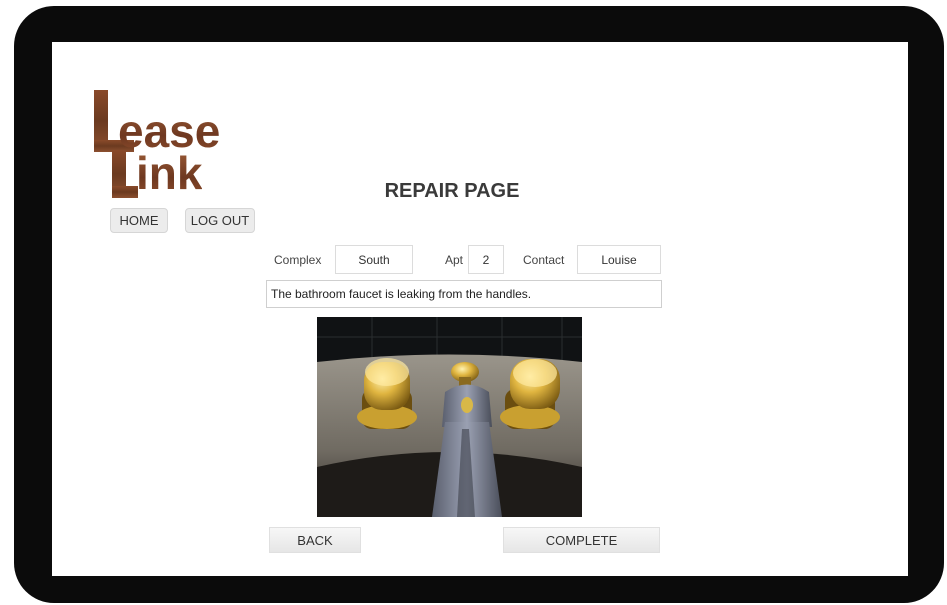 The image size is (947, 605). Describe the element at coordinates (452, 191) in the screenshot. I see `page-title: REPAIR PAGE` at that location.